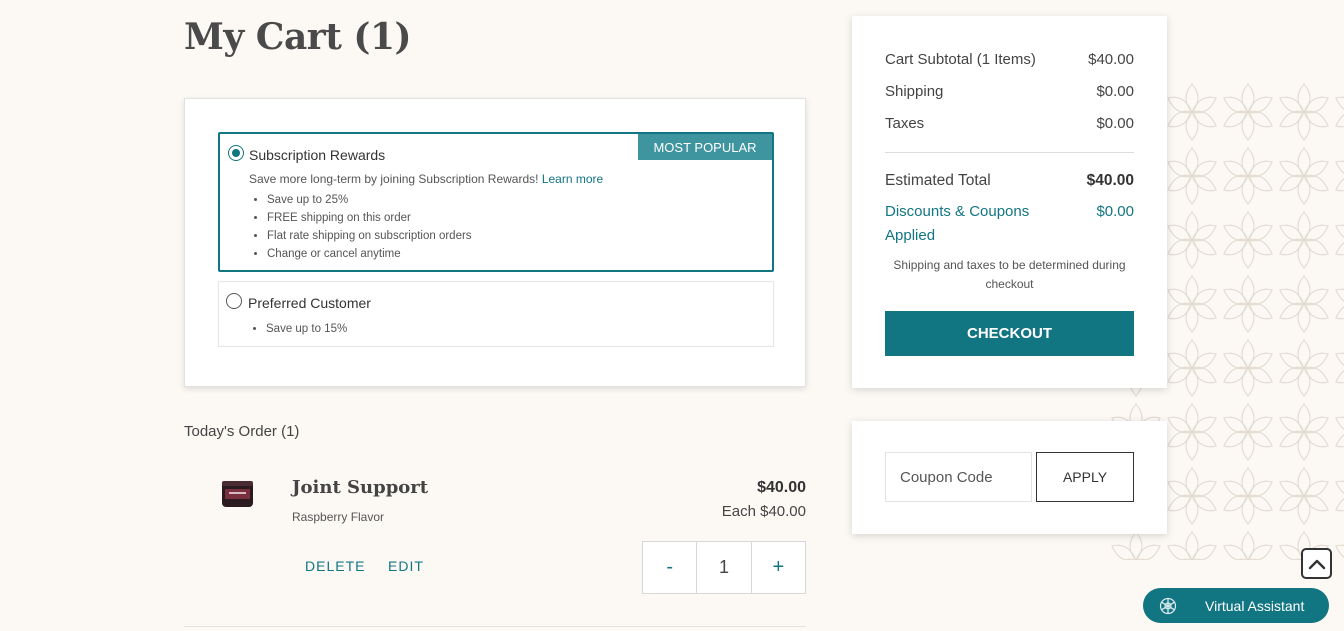 This screenshot has height=631, width=1344. What do you see at coordinates (669, 567) in the screenshot?
I see `decrease-quantity-button: -` at bounding box center [669, 567].